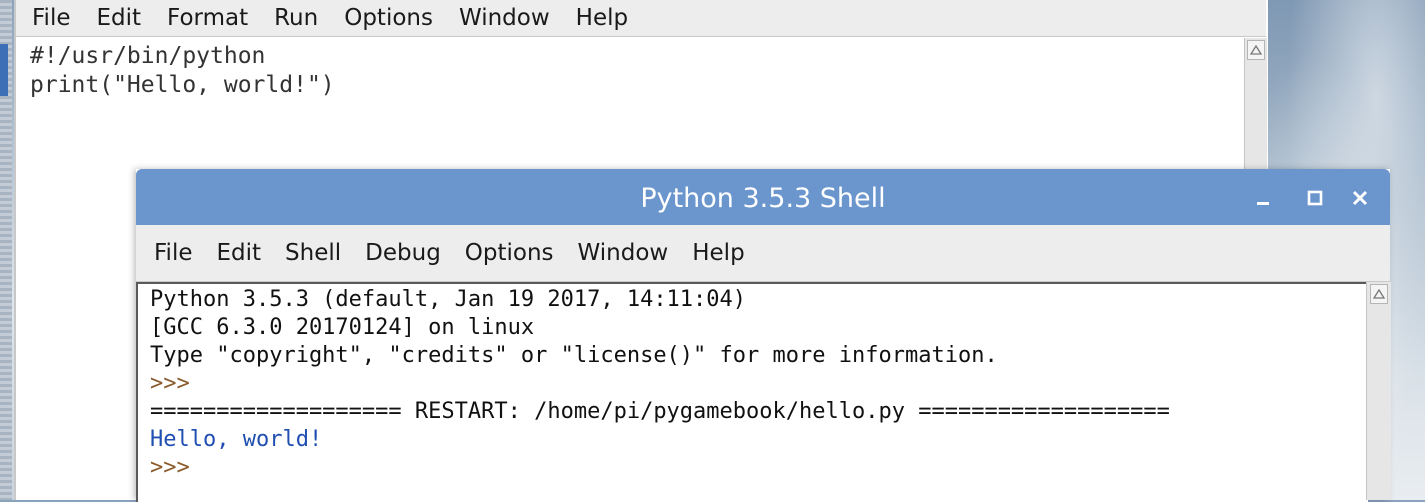 The height and width of the screenshot is (502, 1425). What do you see at coordinates (1315, 198) in the screenshot?
I see `maximize-icon` at bounding box center [1315, 198].